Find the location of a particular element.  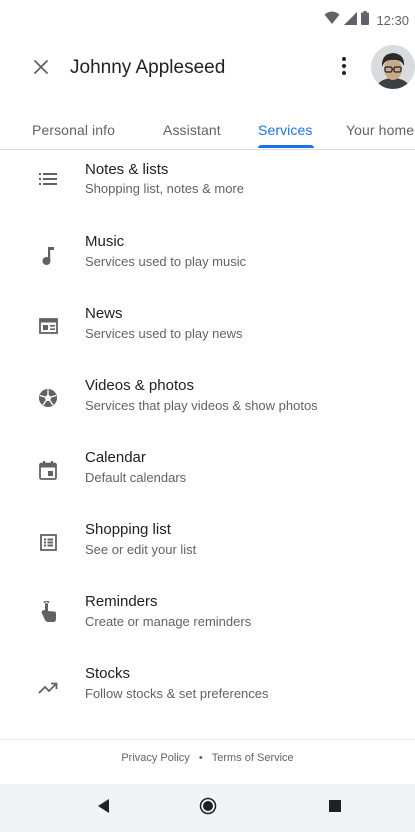

calendar-icon is located at coordinates (48, 470).